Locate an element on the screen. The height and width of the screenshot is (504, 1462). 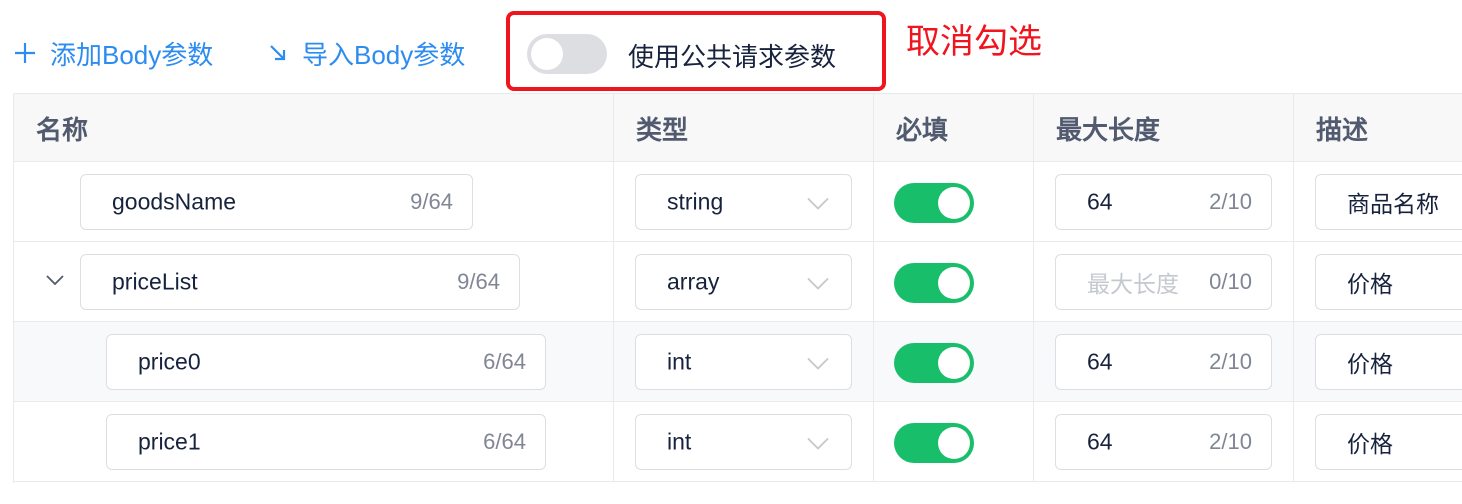
max-length-input: 最大长度 0/10 is located at coordinates (1163, 282).